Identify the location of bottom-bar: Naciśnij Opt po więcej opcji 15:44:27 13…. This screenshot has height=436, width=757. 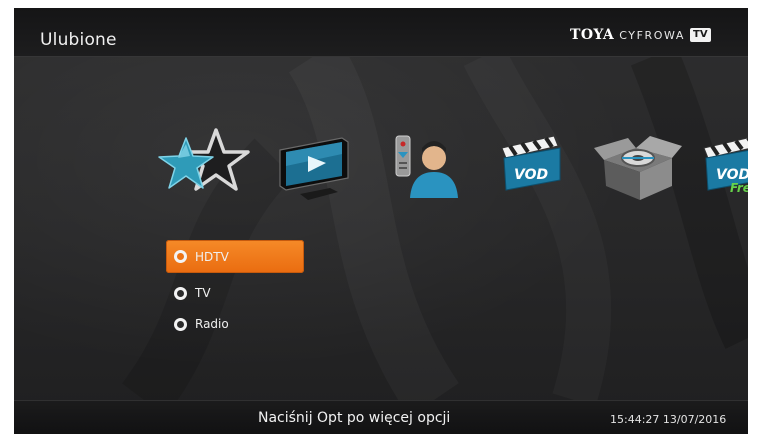
(381, 417).